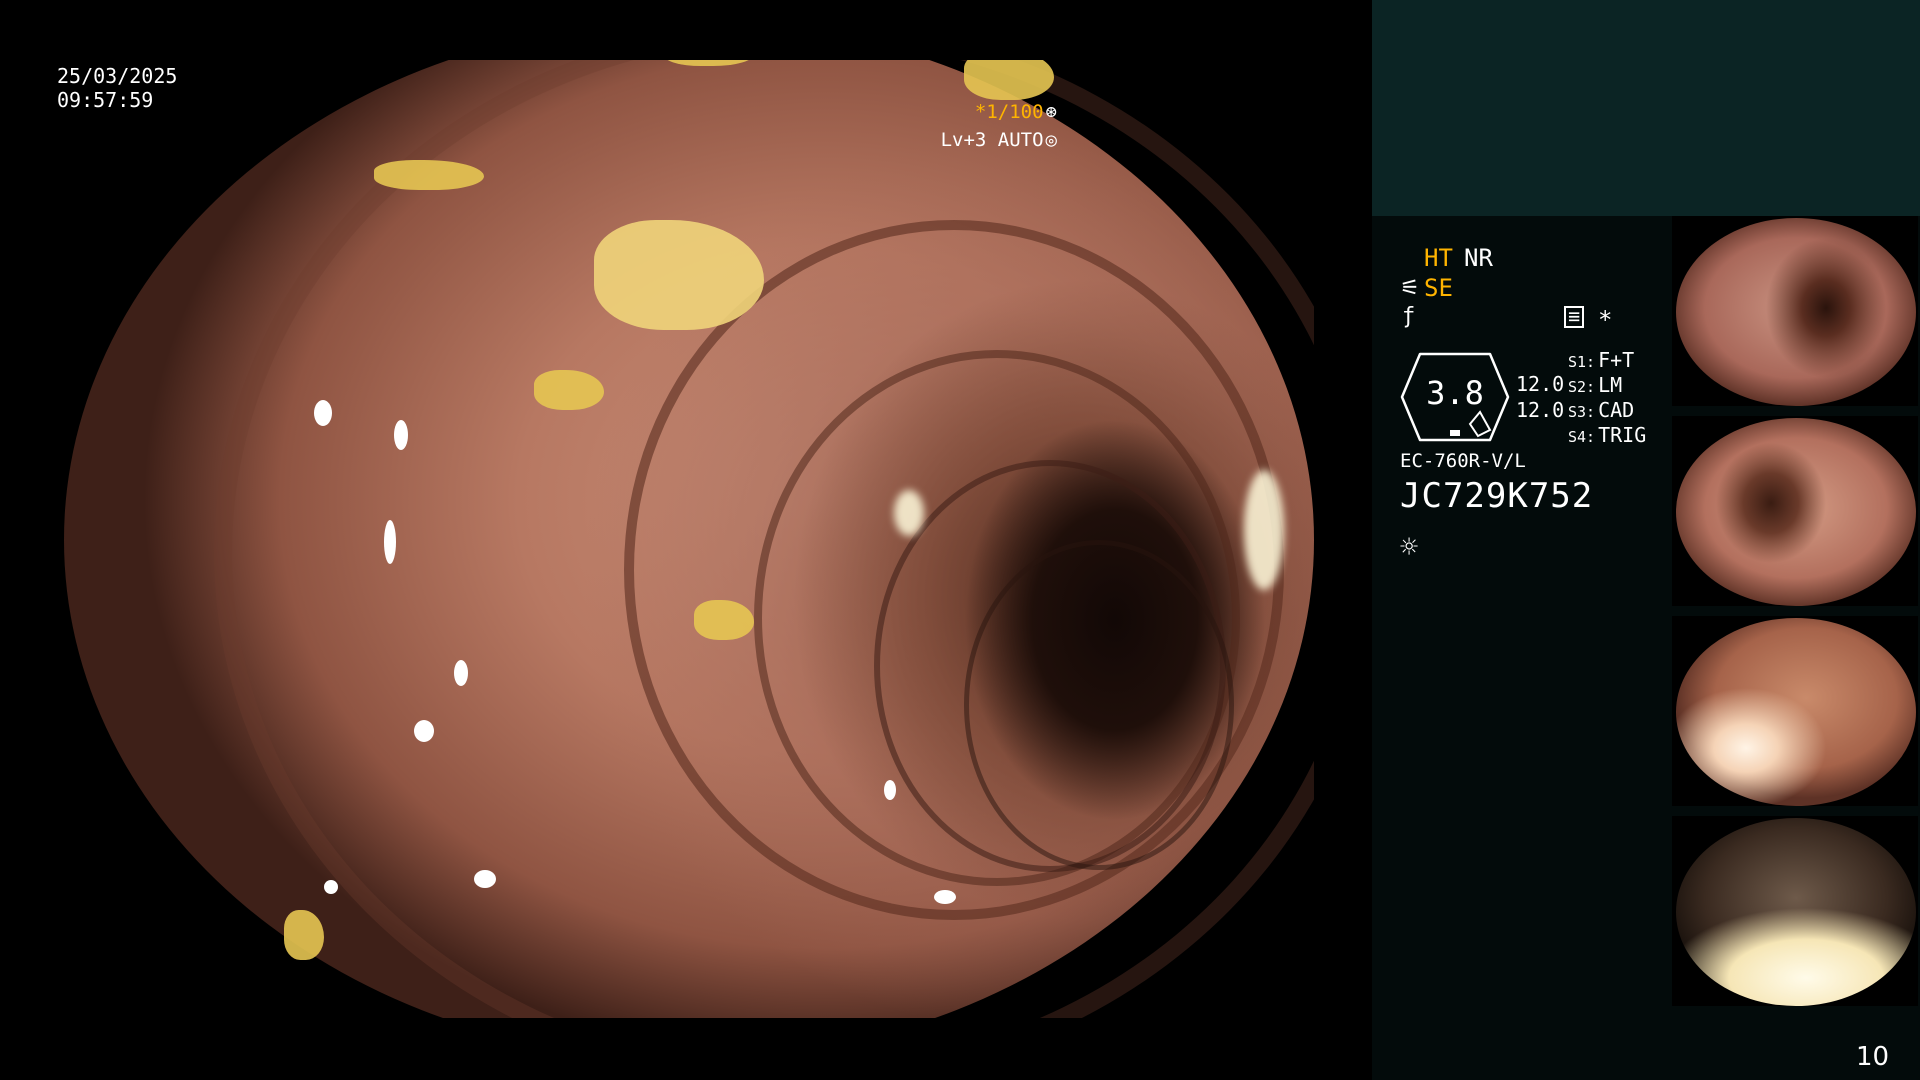 Image resolution: width=1920 pixels, height=1080 pixels. What do you see at coordinates (992, 140) in the screenshot?
I see `brightness-level-label: Lv+3 AUTO` at bounding box center [992, 140].